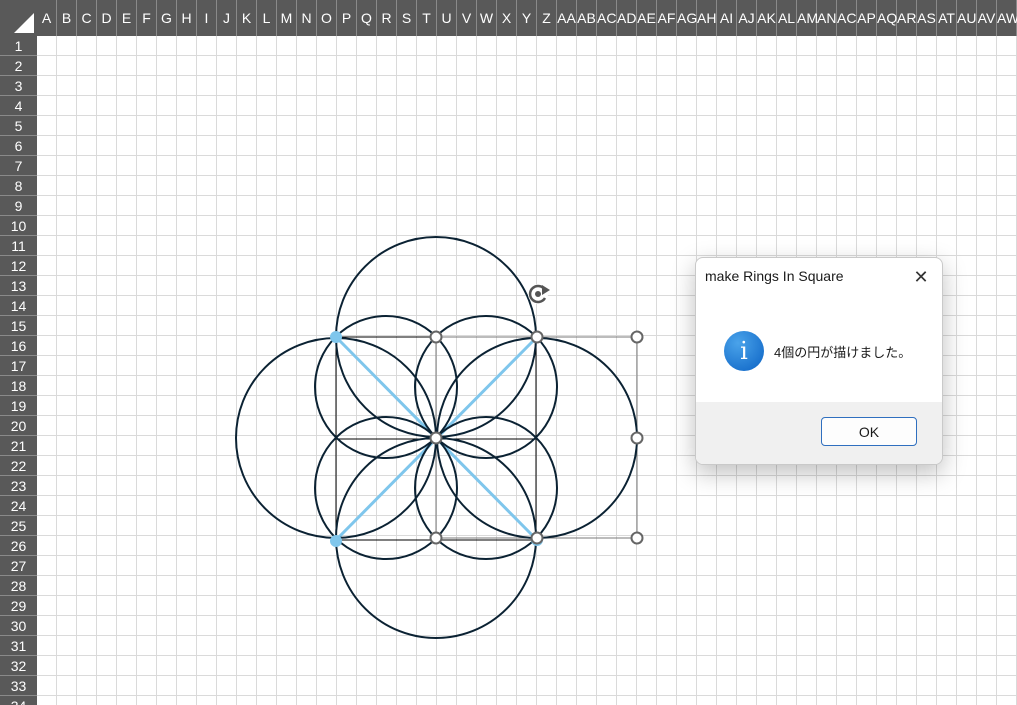  I want to click on resize-handle-bottom, so click(537, 538).